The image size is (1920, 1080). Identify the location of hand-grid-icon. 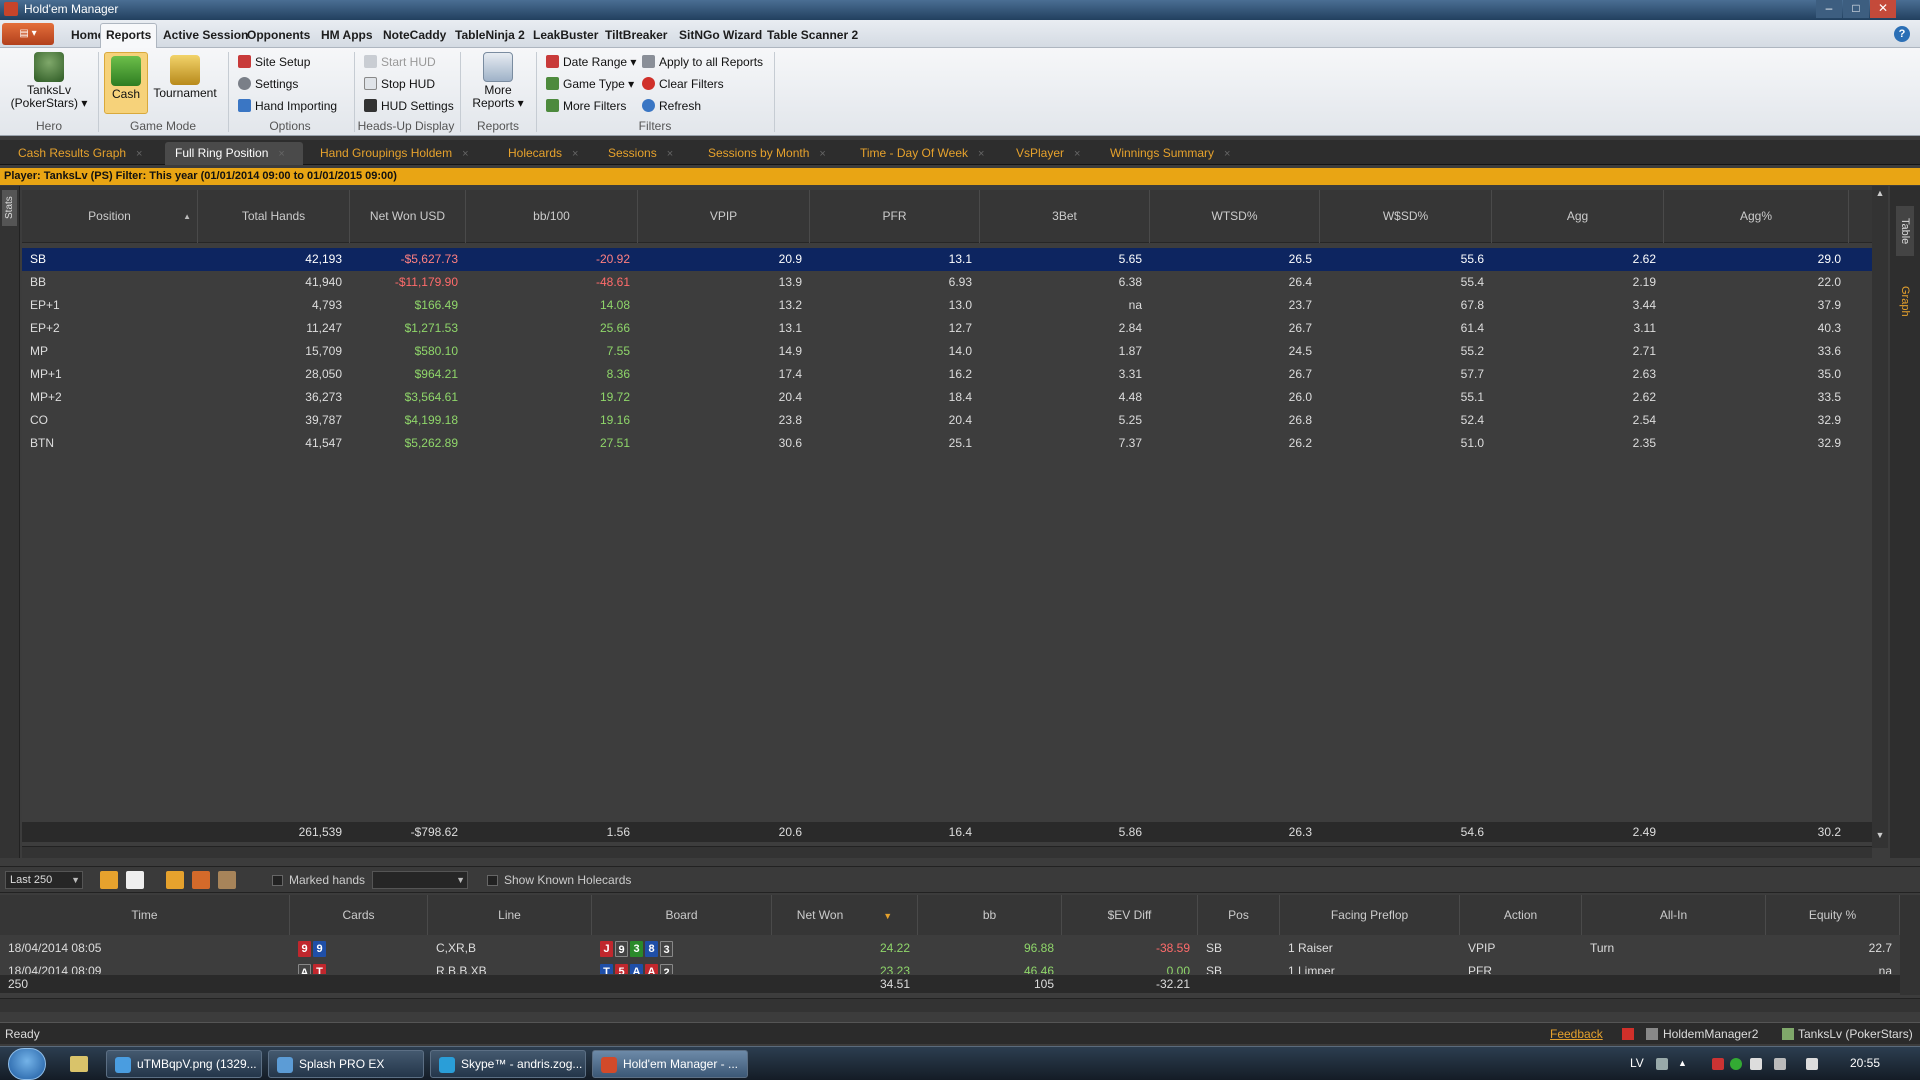
(175, 880).